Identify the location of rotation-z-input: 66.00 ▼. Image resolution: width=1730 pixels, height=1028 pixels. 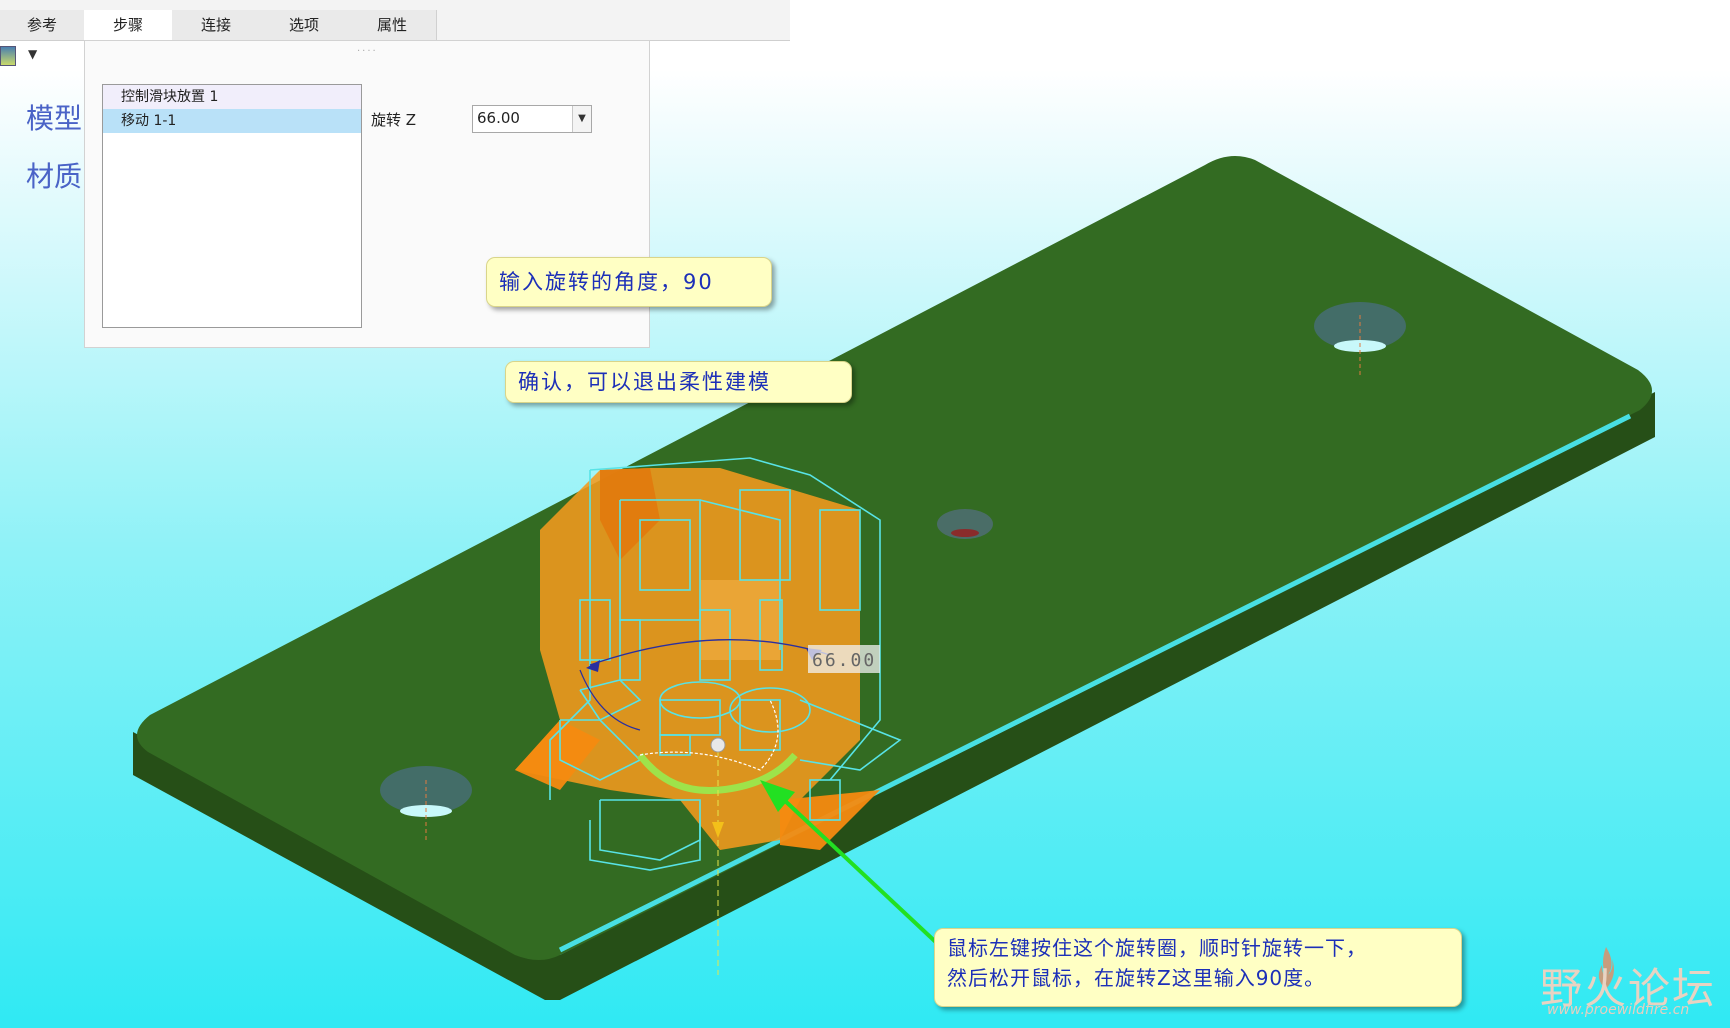
(532, 119).